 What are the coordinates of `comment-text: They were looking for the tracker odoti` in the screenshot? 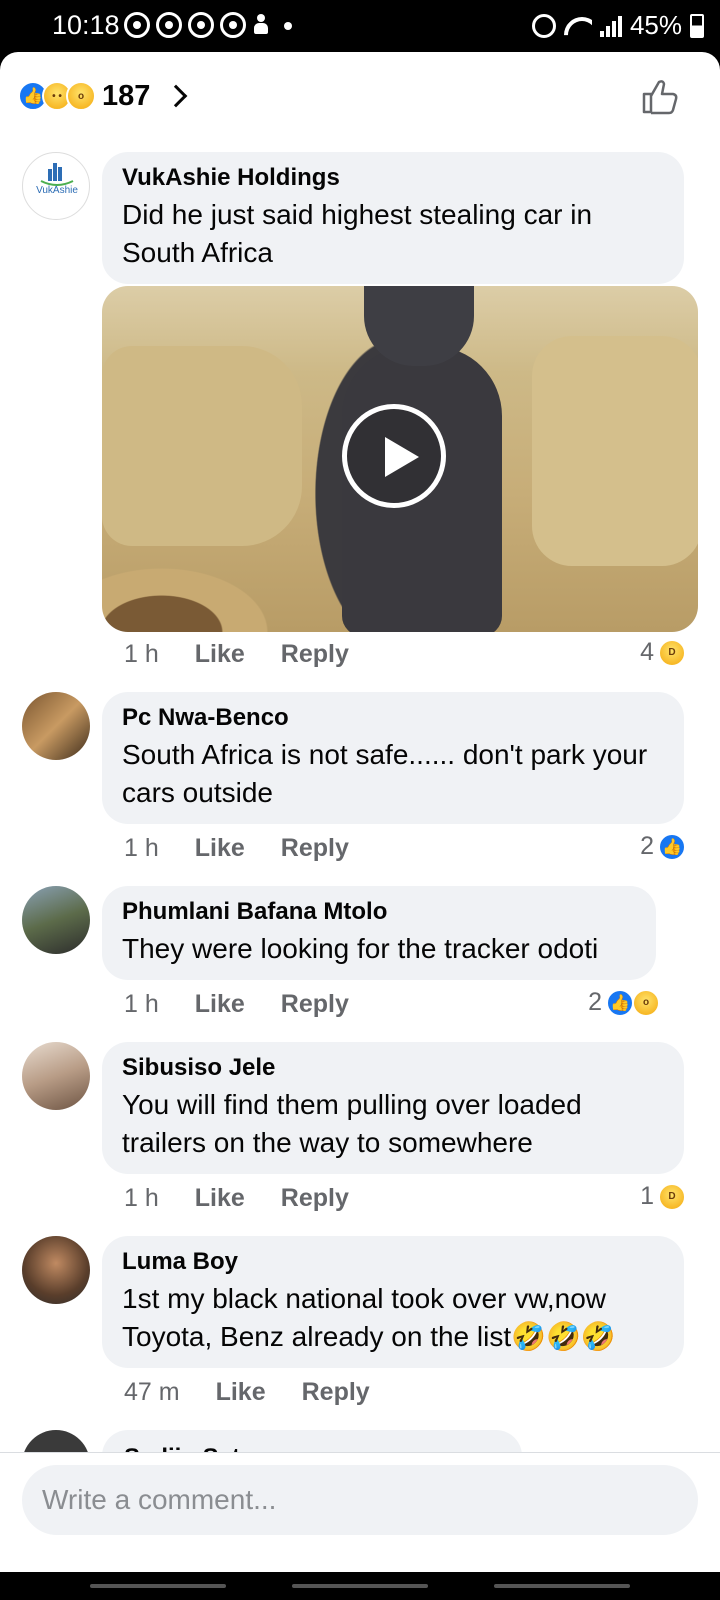 It's located at (360, 948).